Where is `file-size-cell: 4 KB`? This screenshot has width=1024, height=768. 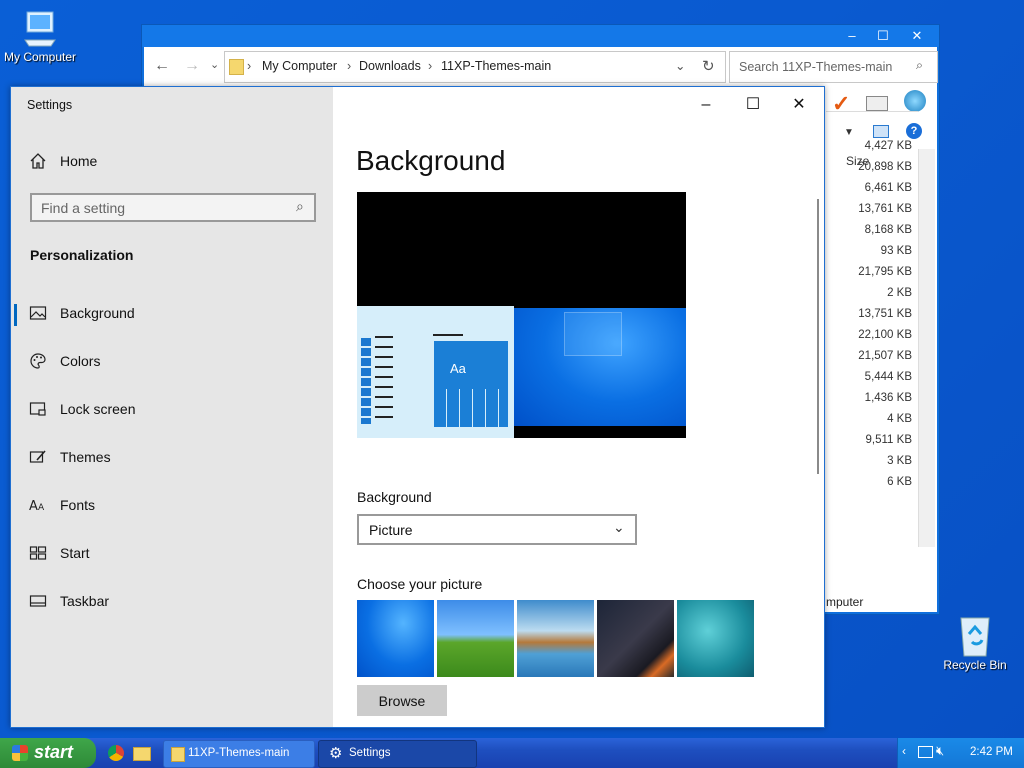
file-size-cell: 4 KB is located at coordinates (899, 419).